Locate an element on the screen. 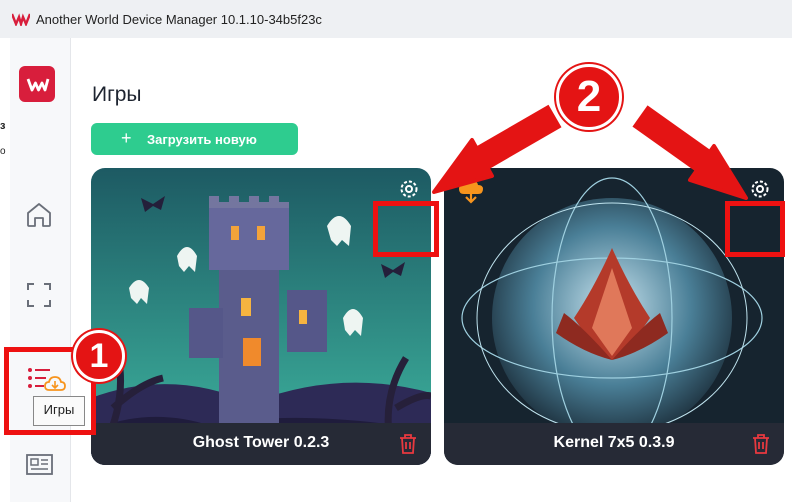 The image size is (792, 502). annotation-arrows is located at coordinates (590, 152).